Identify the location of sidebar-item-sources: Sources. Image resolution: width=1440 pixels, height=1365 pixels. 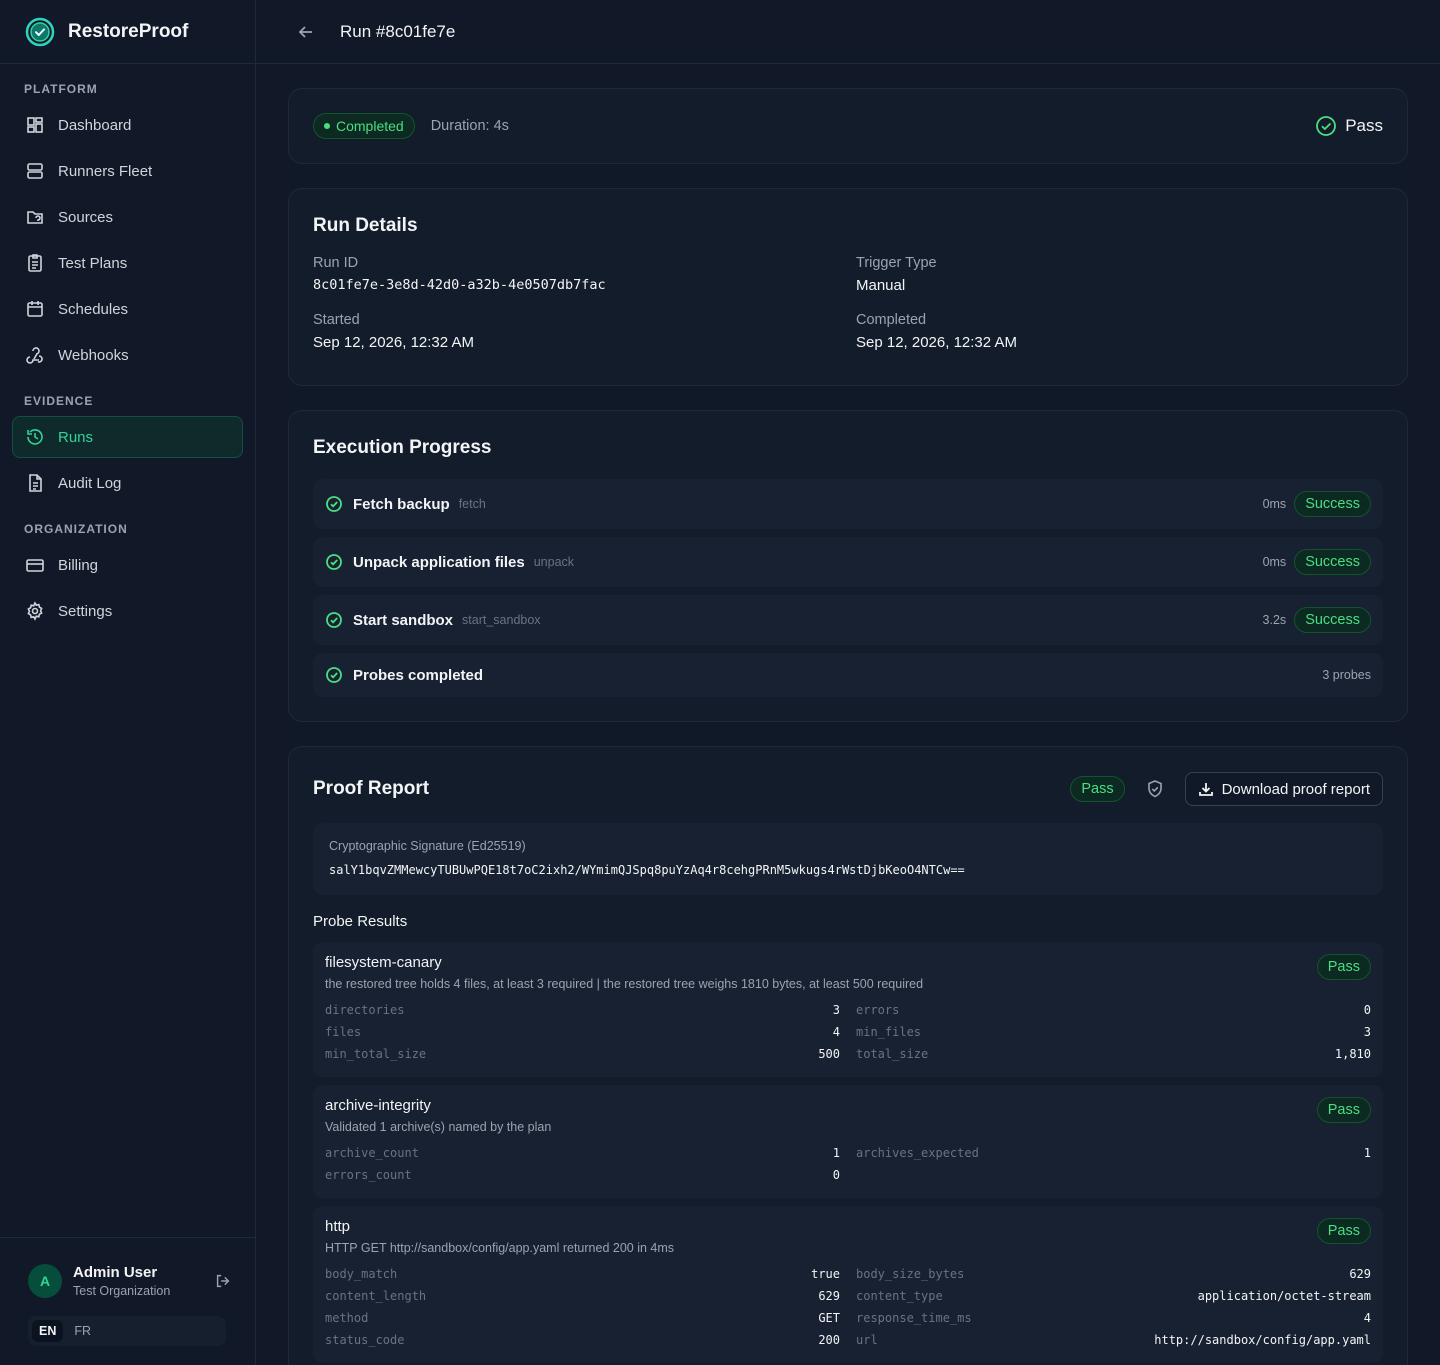
(127, 217).